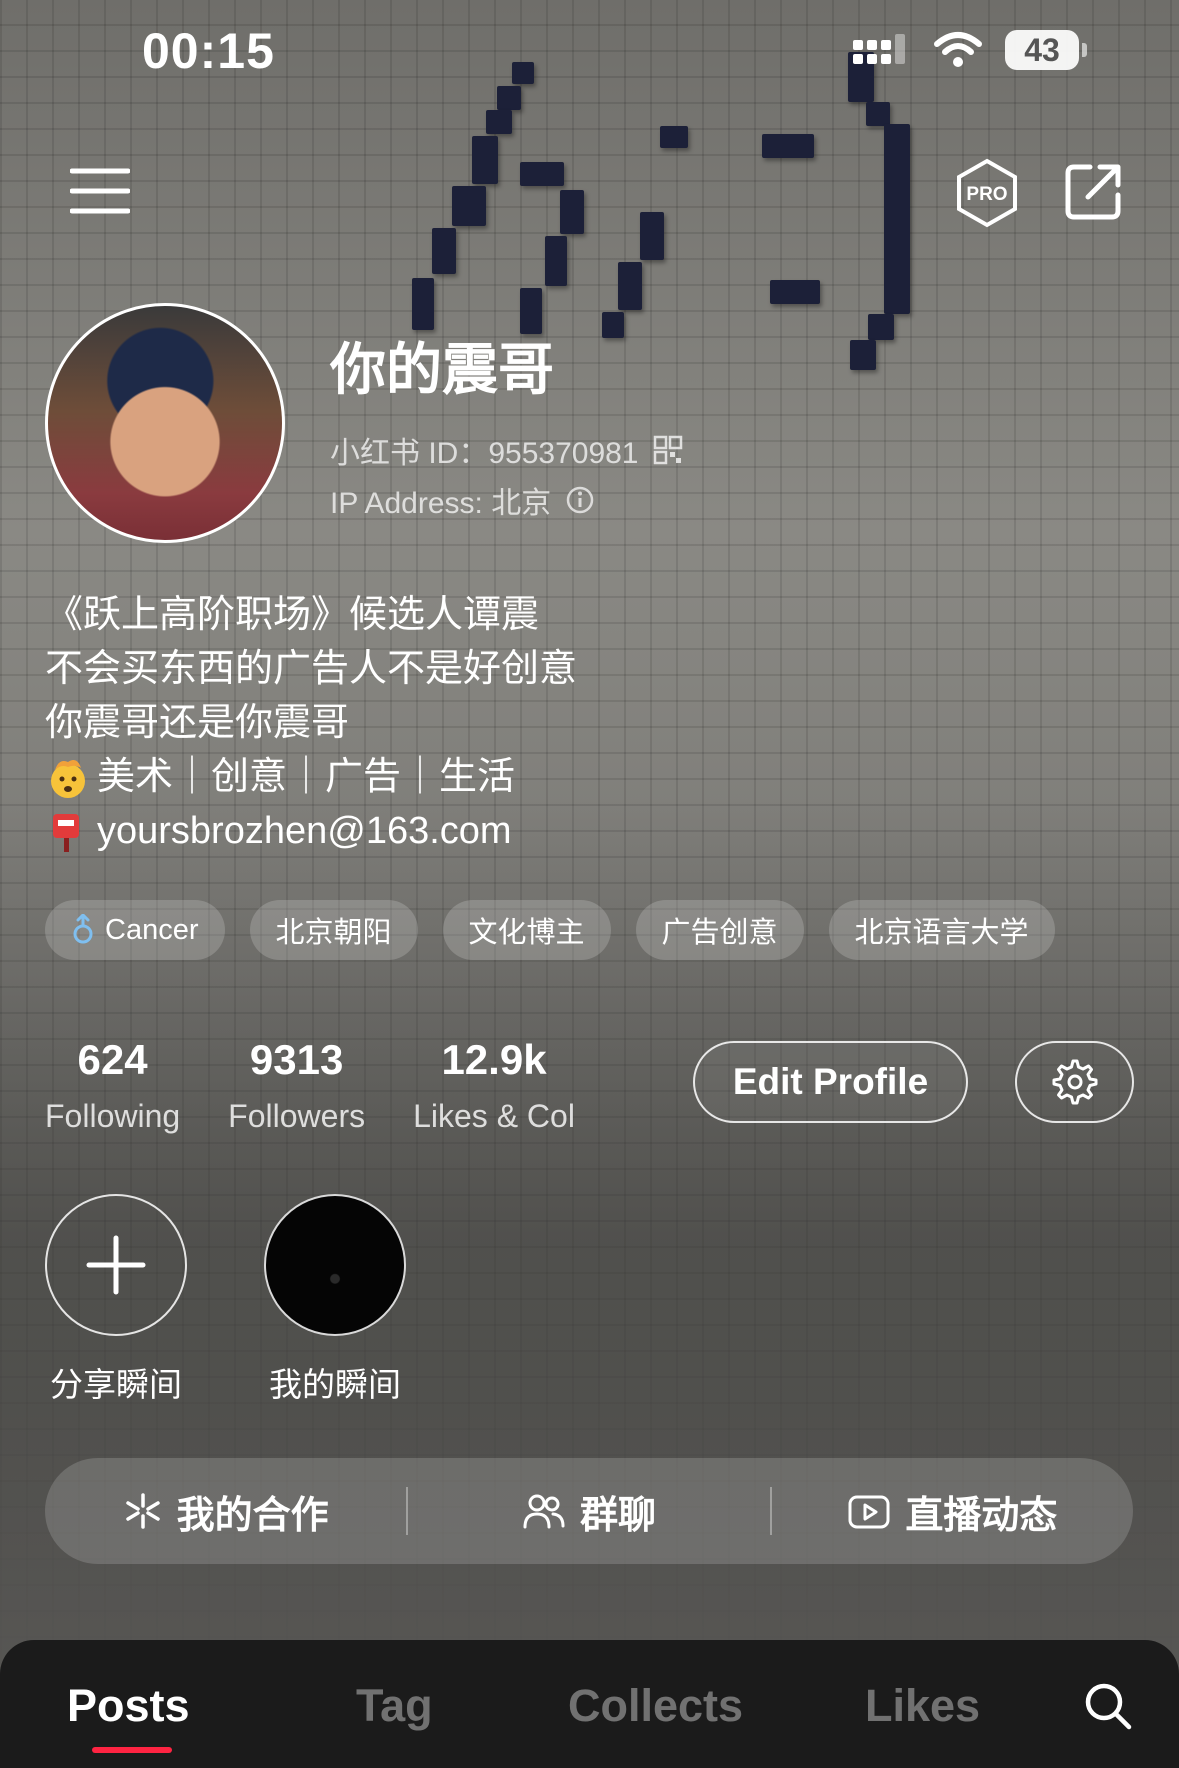  Describe the element at coordinates (333, 933) in the screenshot. I see `tag-label: 北京朝阳` at that location.